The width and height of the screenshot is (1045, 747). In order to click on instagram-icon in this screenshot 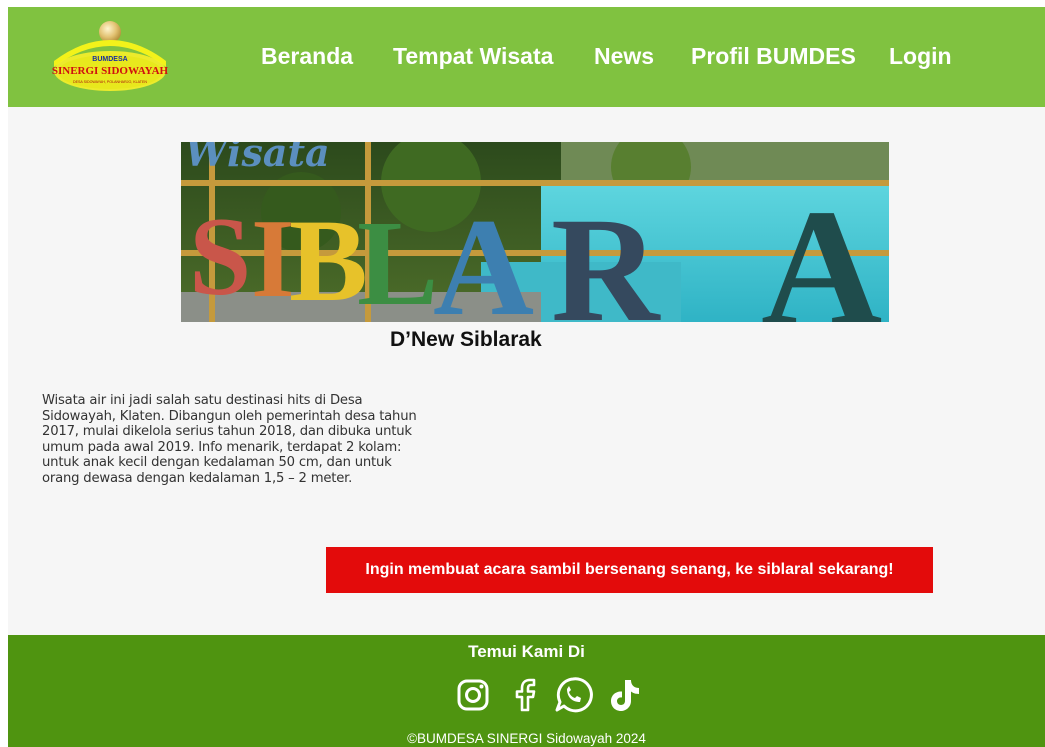, I will do `click(473, 695)`.